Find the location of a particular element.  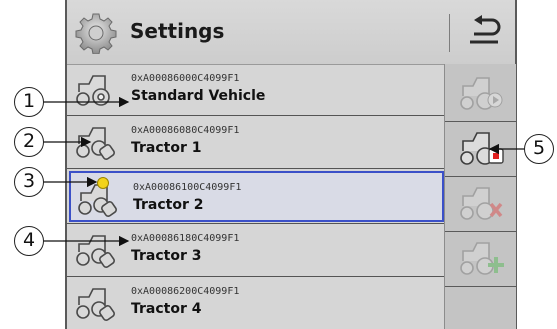

vehicle-name: Tractor 1 is located at coordinates (166, 148).